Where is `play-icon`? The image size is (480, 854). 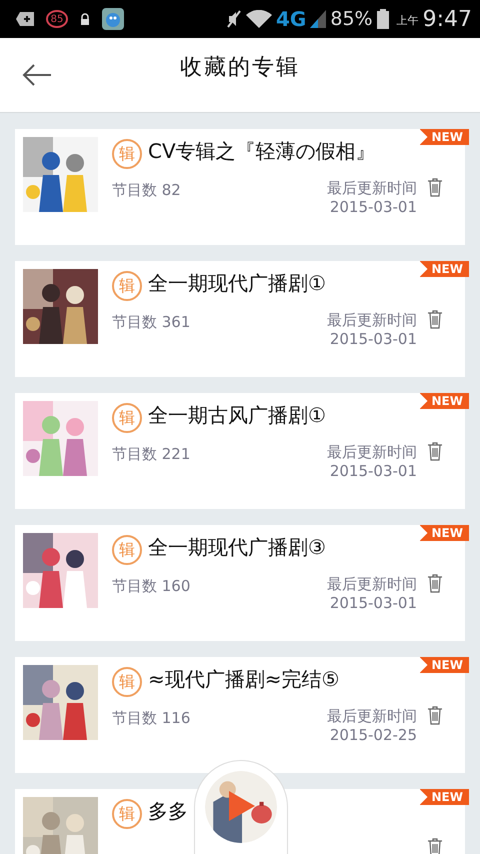 play-icon is located at coordinates (242, 806).